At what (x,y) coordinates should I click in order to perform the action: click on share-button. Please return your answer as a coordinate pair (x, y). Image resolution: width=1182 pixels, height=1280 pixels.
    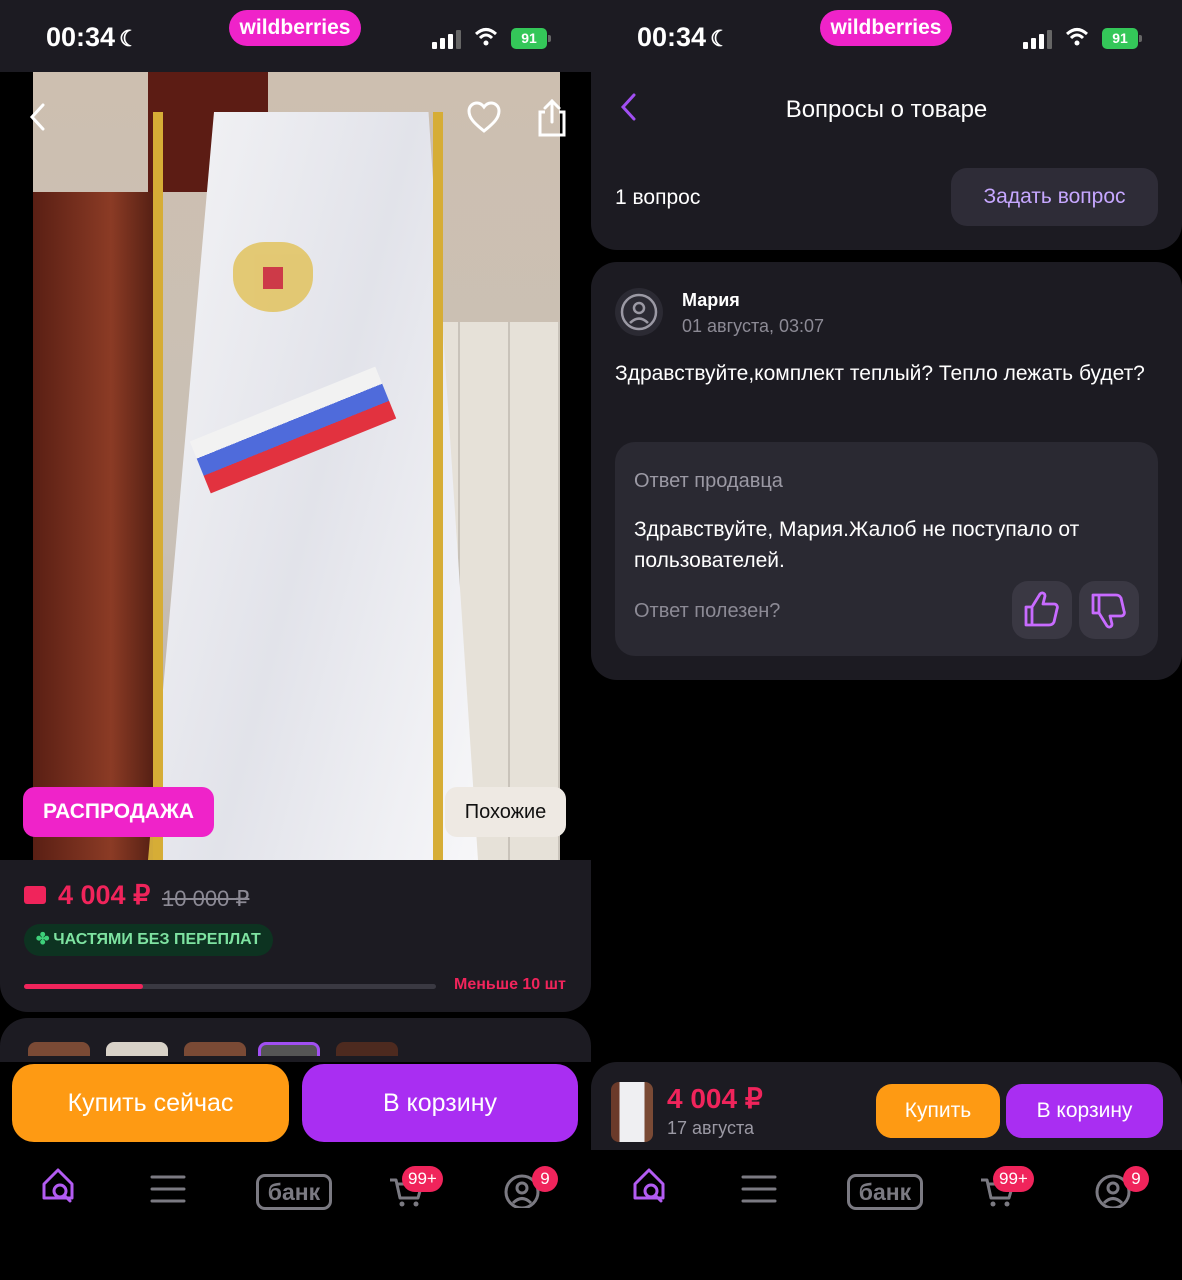
    Looking at the image, I should click on (552, 118).